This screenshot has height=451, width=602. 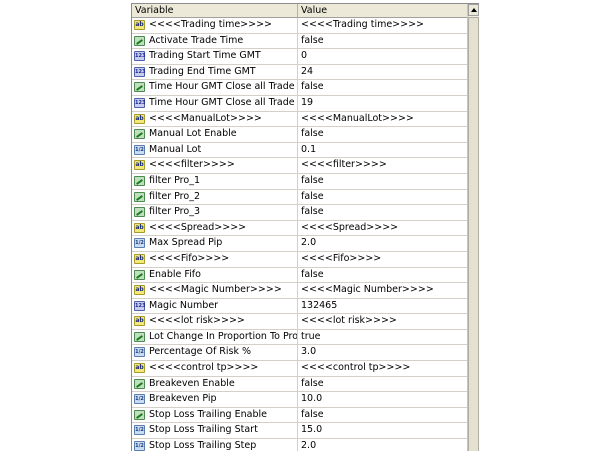 What do you see at coordinates (215, 431) in the screenshot?
I see `variable-cell: 1/2 Stop Loss Trailing Start` at bounding box center [215, 431].